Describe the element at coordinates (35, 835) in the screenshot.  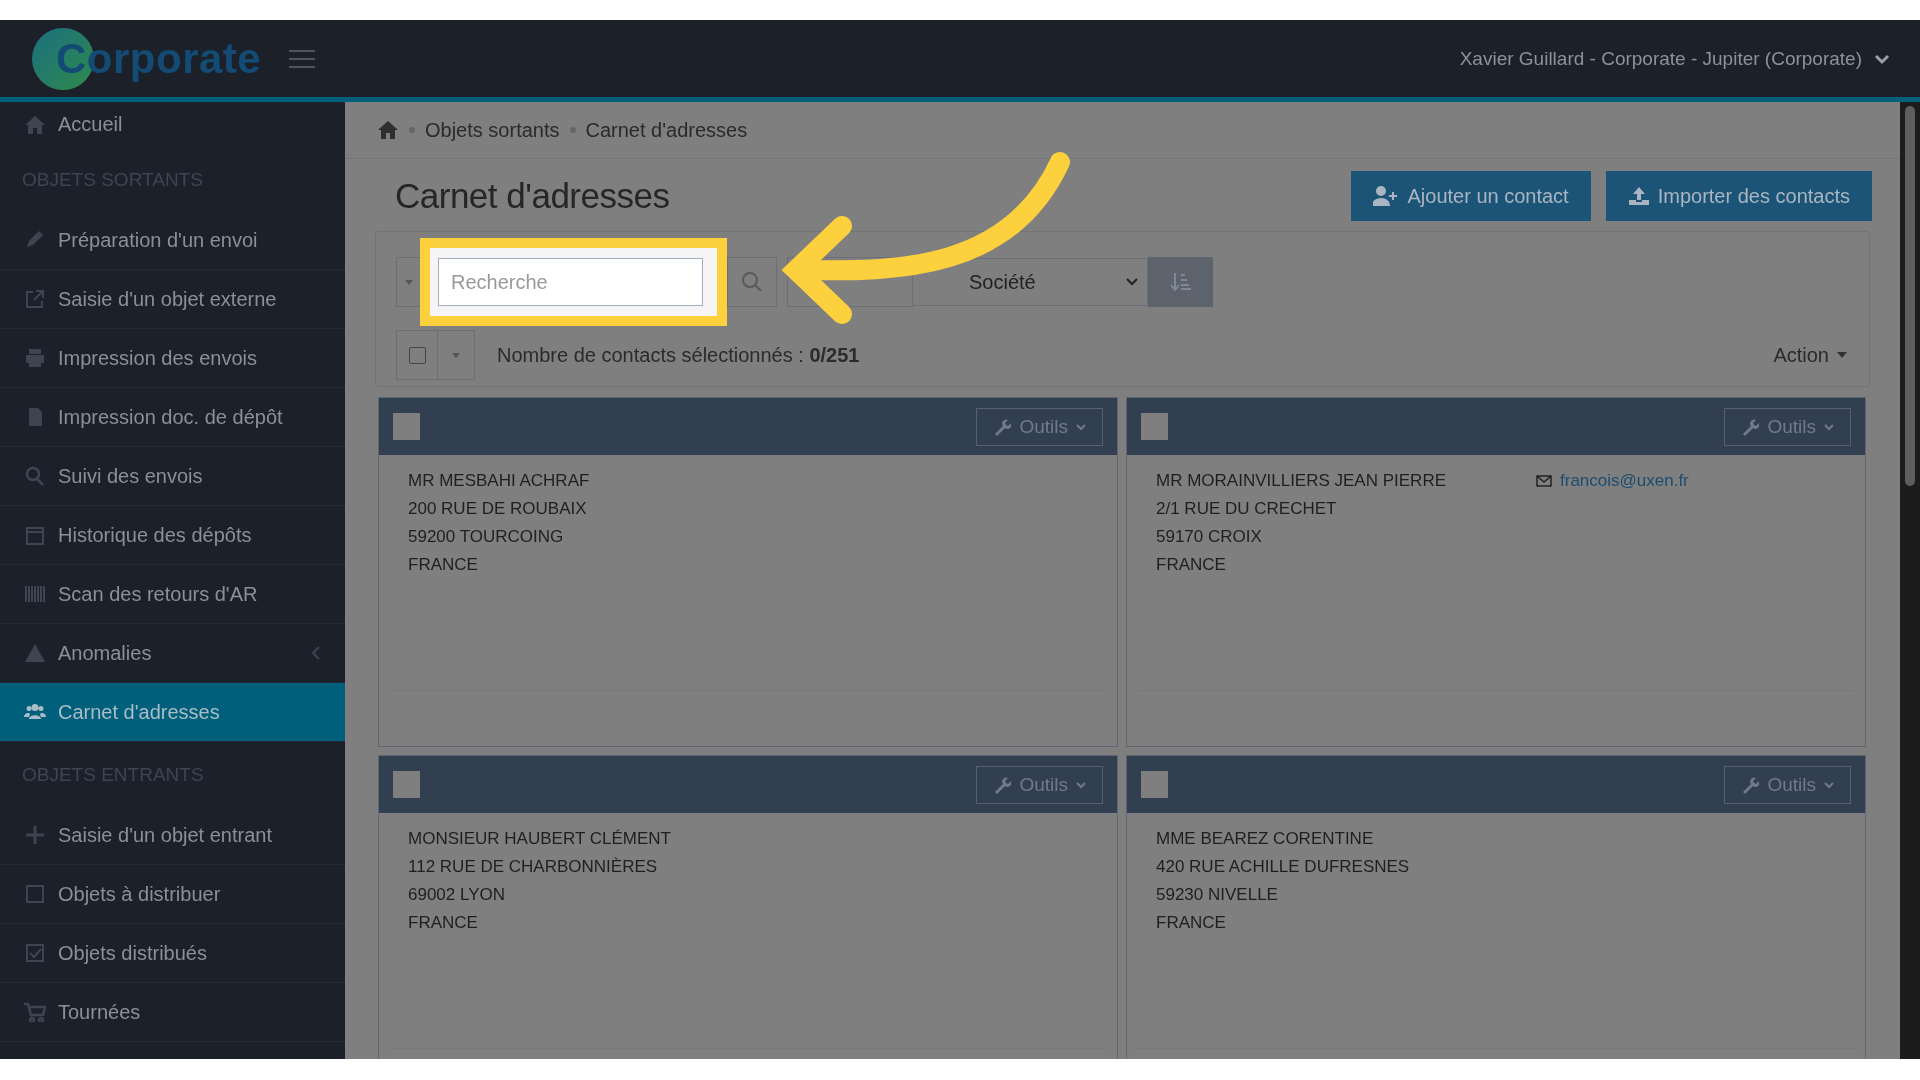
I see `plus-icon` at that location.